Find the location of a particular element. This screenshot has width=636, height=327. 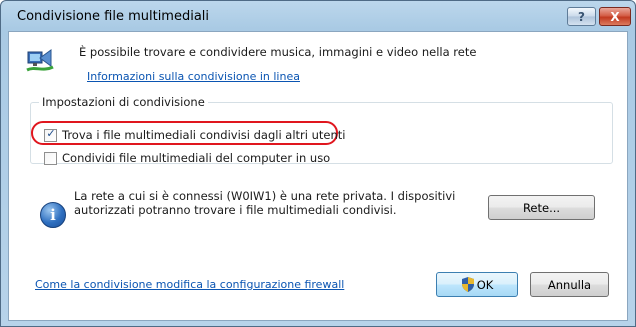

title-bar: Condivisione file multimediali ? X is located at coordinates (318, 16).